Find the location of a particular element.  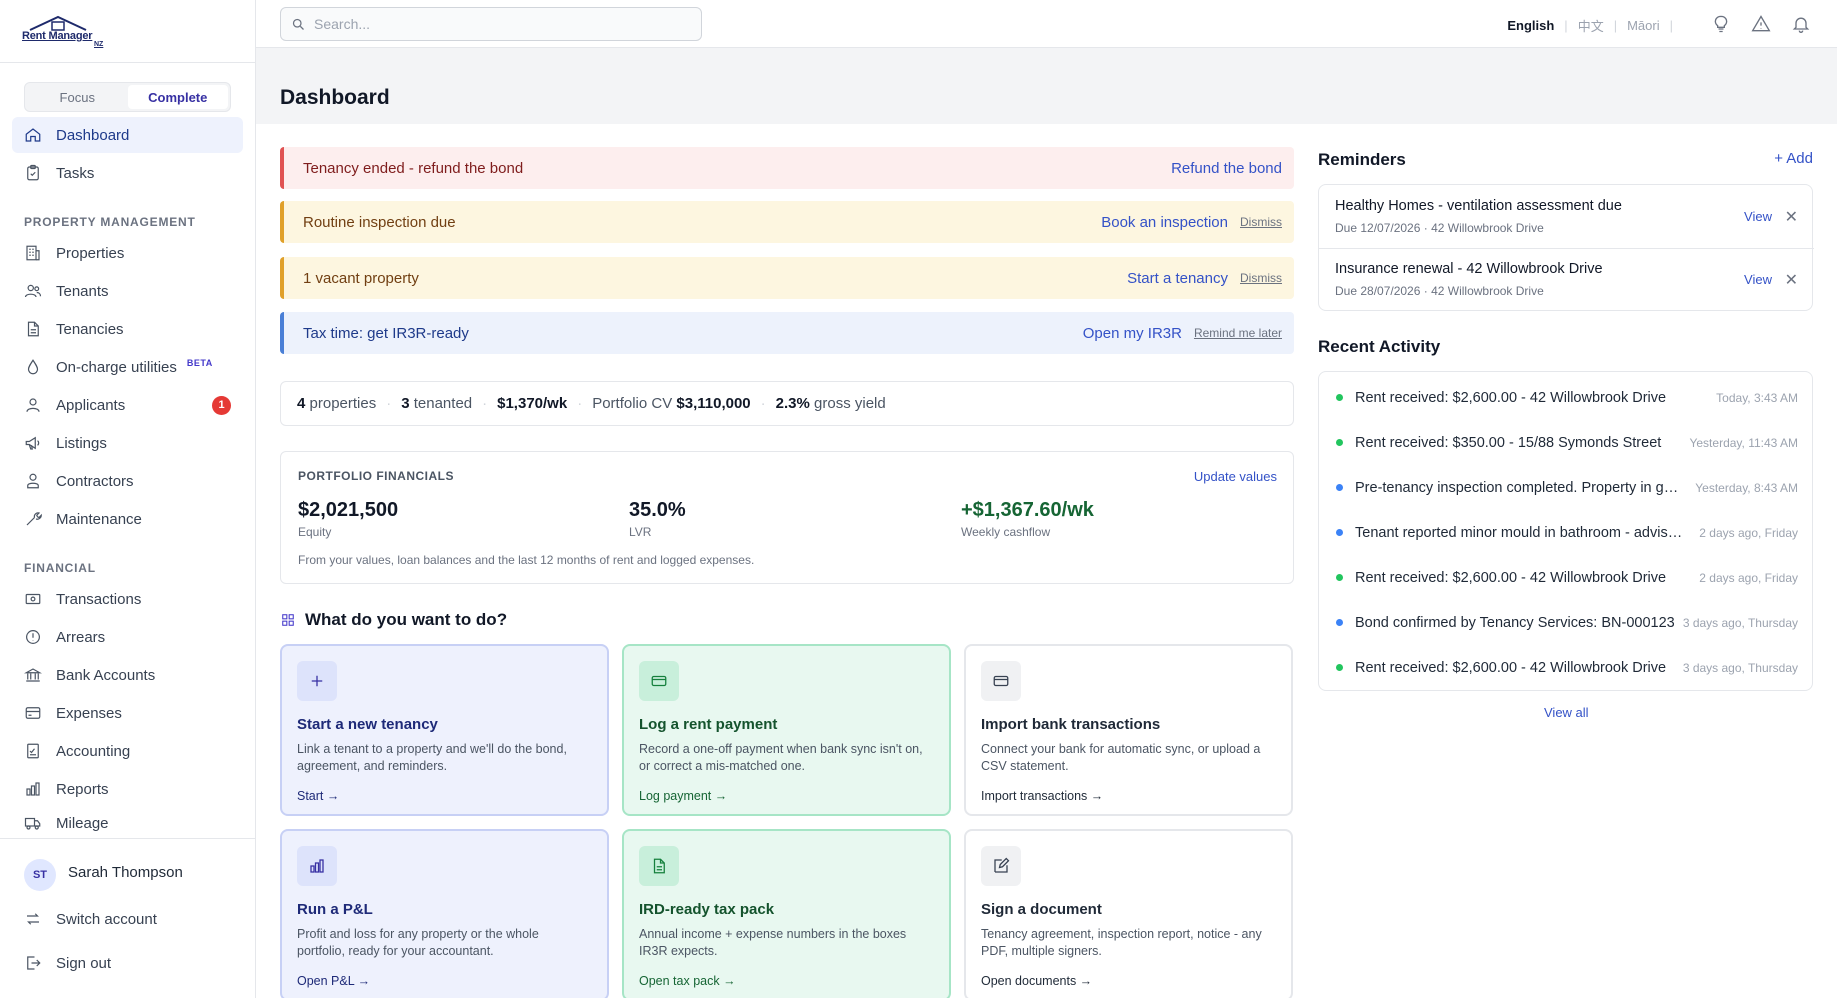

sidebar-item-mileage: Mileage is located at coordinates (127, 823).